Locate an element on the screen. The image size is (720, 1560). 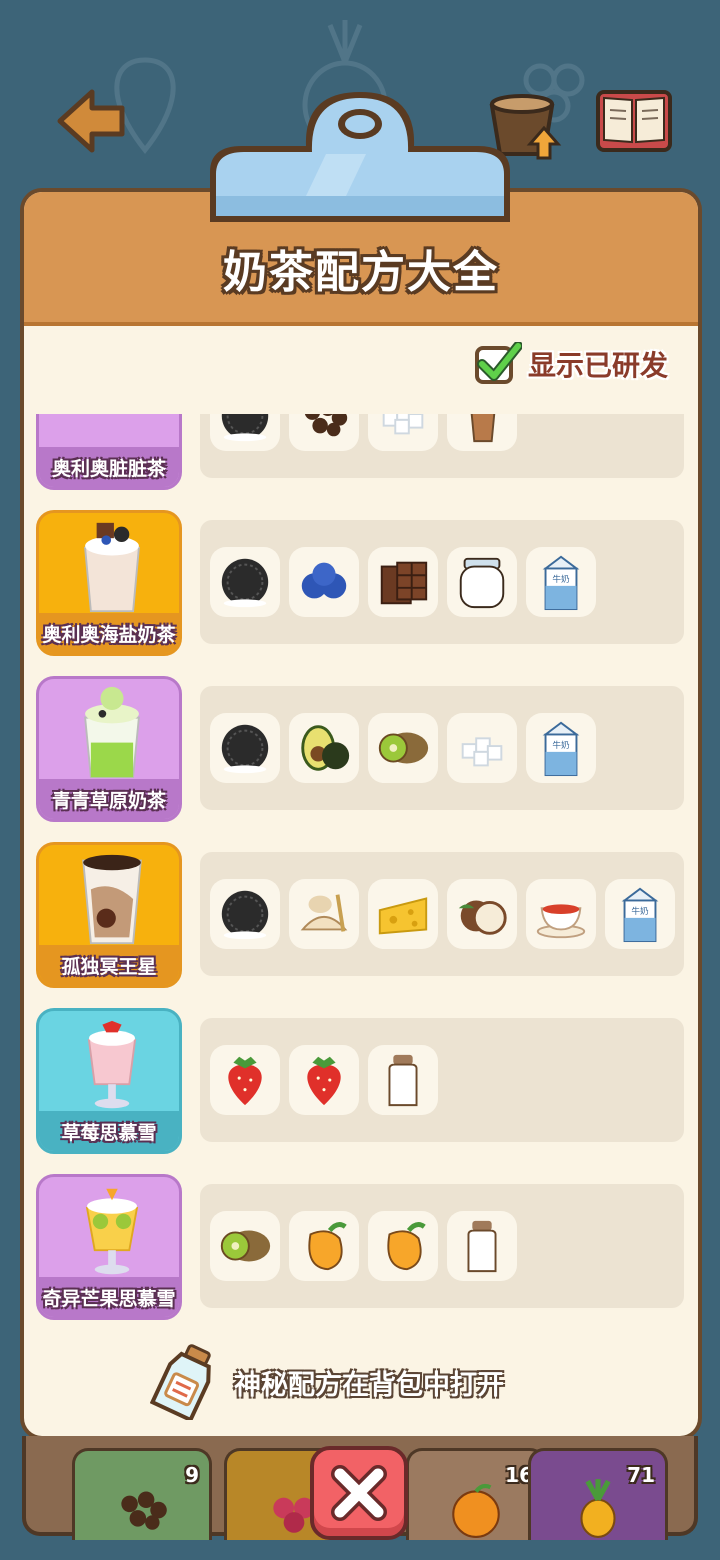
drink-card: 奥利奥海盐奶茶 is located at coordinates (109, 583).